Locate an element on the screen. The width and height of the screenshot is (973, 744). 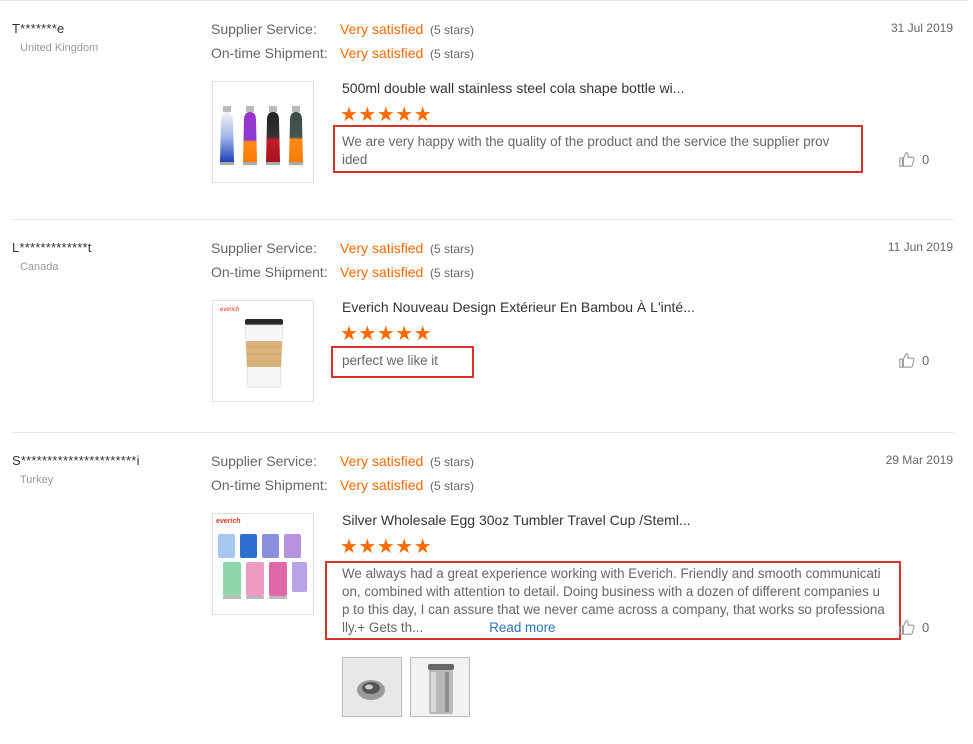
buyer-country: Canada is located at coordinates (39, 267).